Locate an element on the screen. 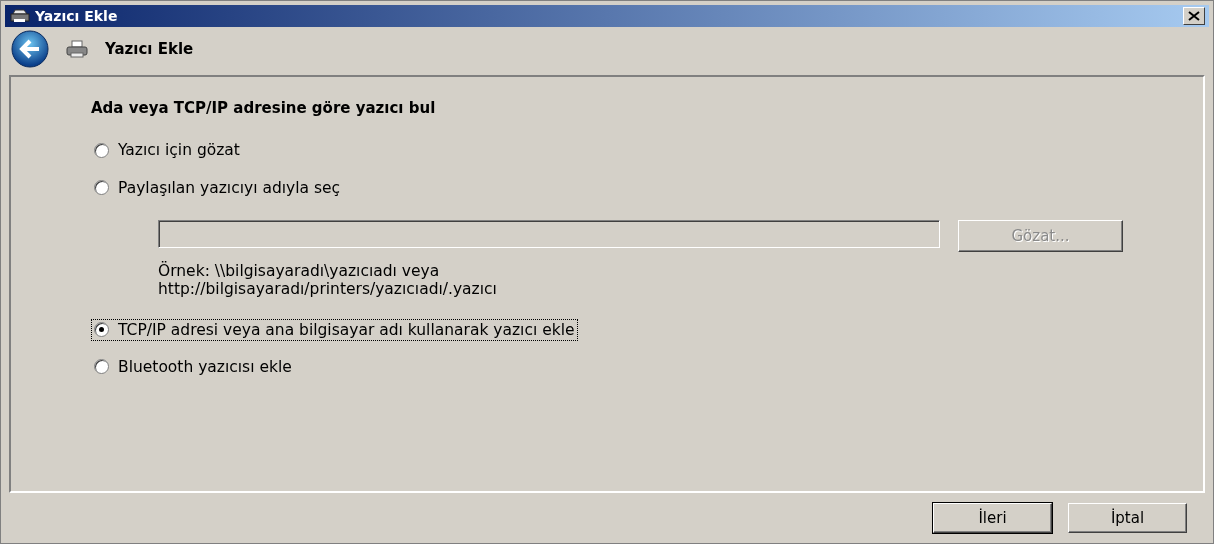 This screenshot has height=544, width=1214. printer-name-field is located at coordinates (549, 234).